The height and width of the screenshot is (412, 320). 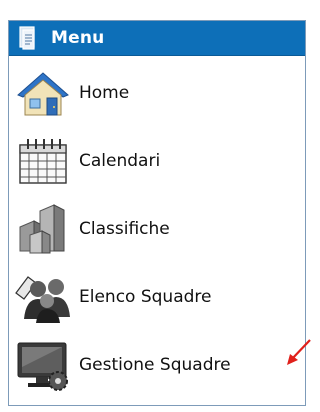 I want to click on calendar-icon, so click(x=43, y=161).